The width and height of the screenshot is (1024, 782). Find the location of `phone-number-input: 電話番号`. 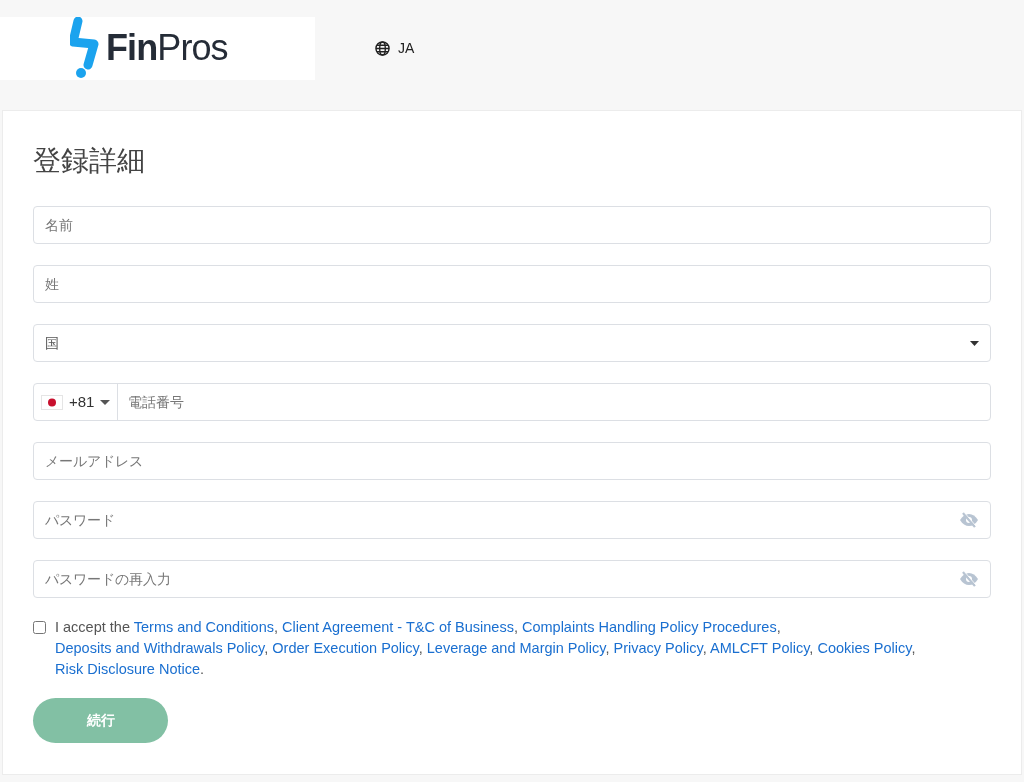

phone-number-input: 電話番号 is located at coordinates (554, 402).